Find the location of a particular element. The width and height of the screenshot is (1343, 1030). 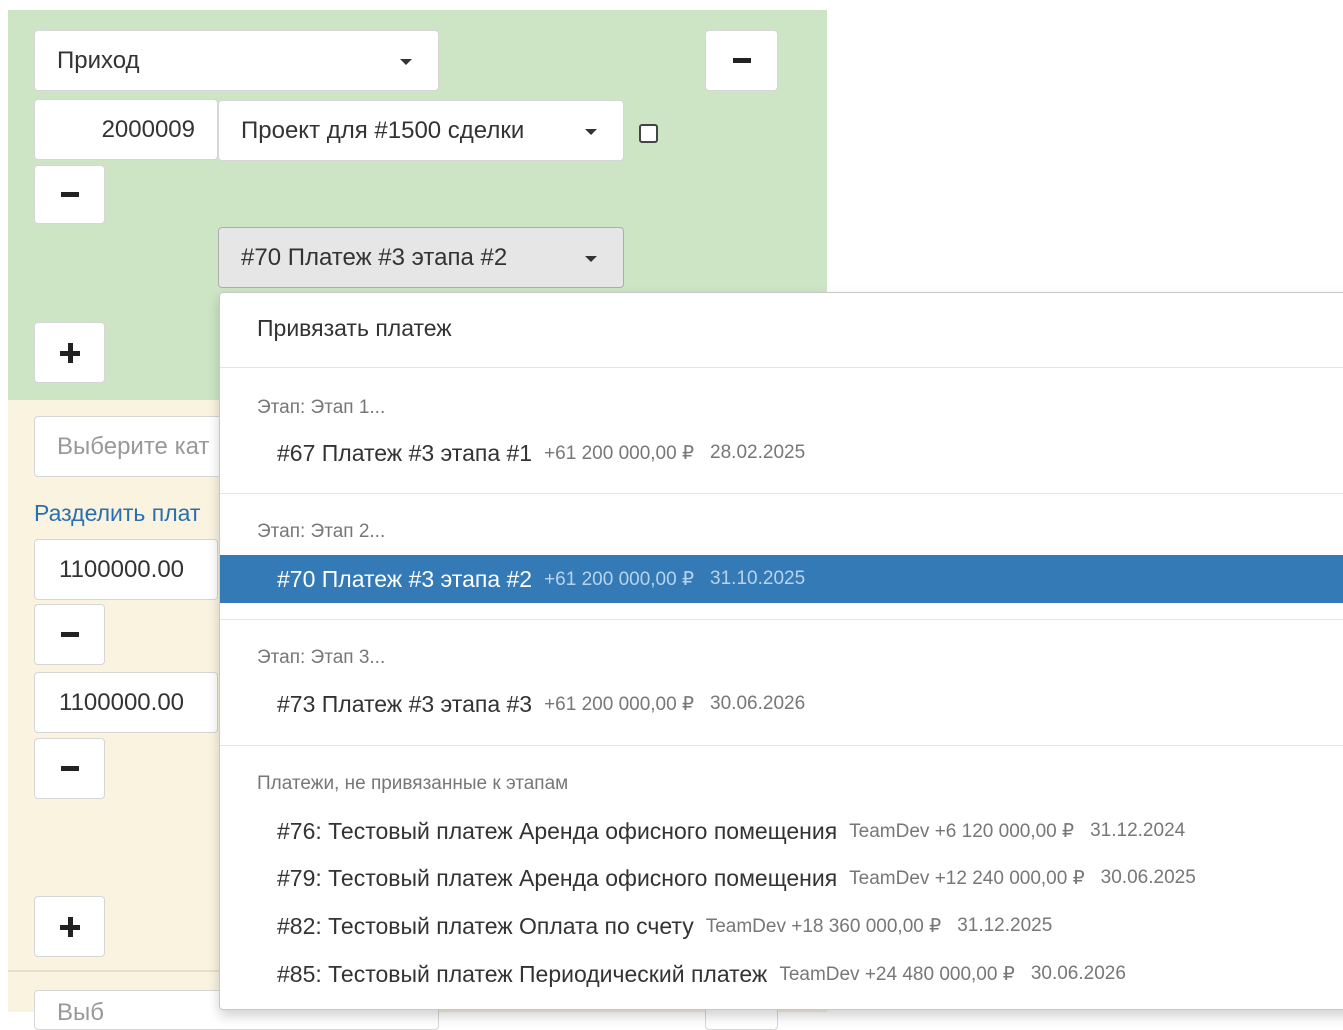

split-amount-input-1: 1100000.00 is located at coordinates (126, 569).